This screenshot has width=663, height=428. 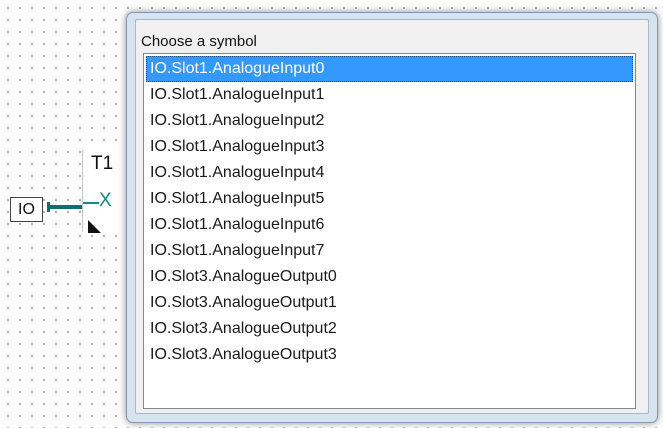 What do you see at coordinates (389, 69) in the screenshot?
I see `list-item: IO.Slot1.AnalogueInput0` at bounding box center [389, 69].